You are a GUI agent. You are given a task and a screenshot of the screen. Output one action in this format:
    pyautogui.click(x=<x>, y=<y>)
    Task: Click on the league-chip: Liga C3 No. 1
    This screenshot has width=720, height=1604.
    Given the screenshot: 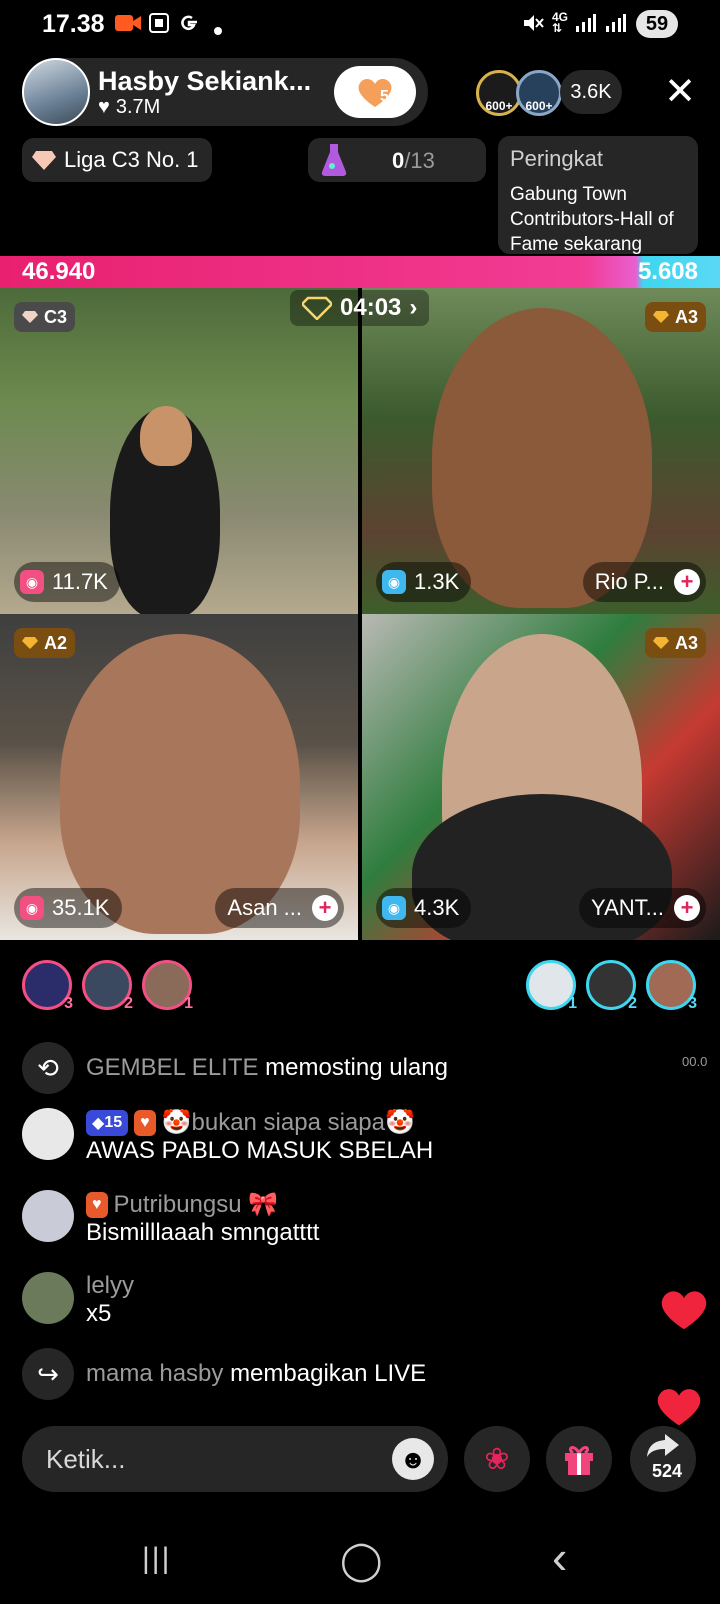 What is the action you would take?
    pyautogui.click(x=117, y=160)
    